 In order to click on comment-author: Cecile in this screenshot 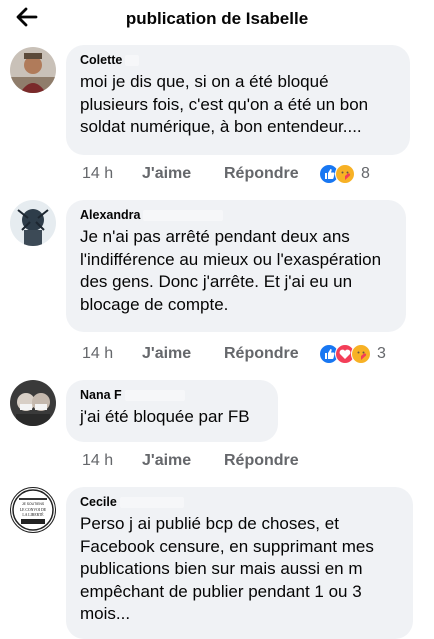, I will do `click(98, 502)`.